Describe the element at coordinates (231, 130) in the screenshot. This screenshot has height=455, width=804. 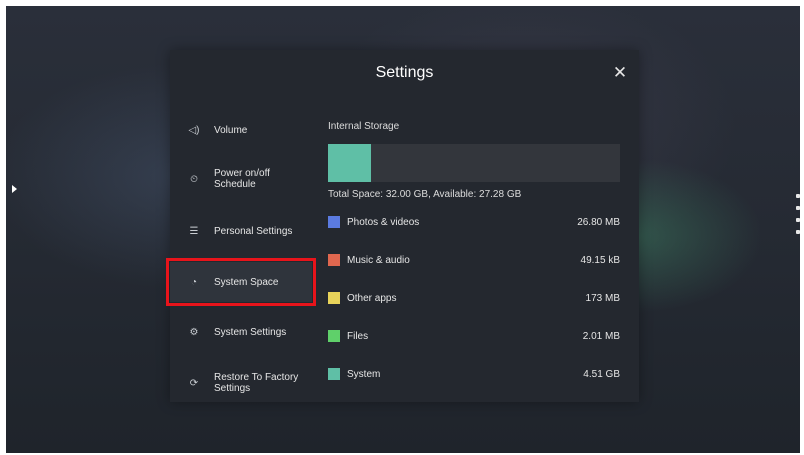
I see `nav-item-label: Volume` at that location.